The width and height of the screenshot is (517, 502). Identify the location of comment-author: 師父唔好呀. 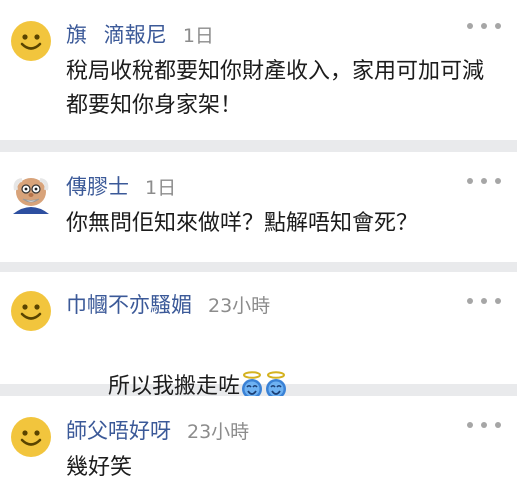
(118, 430).